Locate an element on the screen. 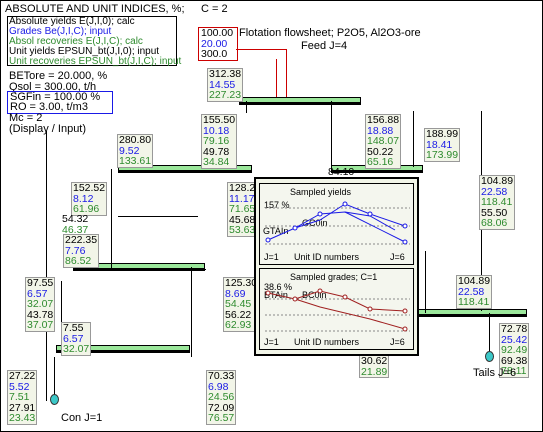 The image size is (543, 432). node-box-14: 27.22 5.52 7.51 27.91 23.43 is located at coordinates (22, 397).